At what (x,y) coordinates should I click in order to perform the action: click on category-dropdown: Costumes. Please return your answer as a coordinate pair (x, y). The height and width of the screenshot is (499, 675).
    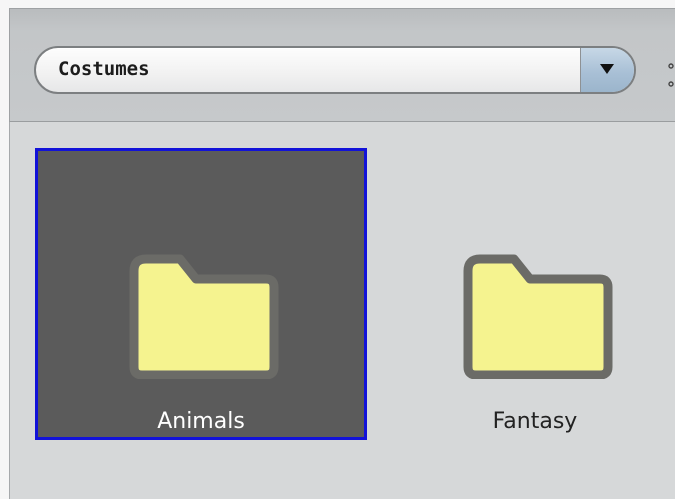
    Looking at the image, I should click on (335, 70).